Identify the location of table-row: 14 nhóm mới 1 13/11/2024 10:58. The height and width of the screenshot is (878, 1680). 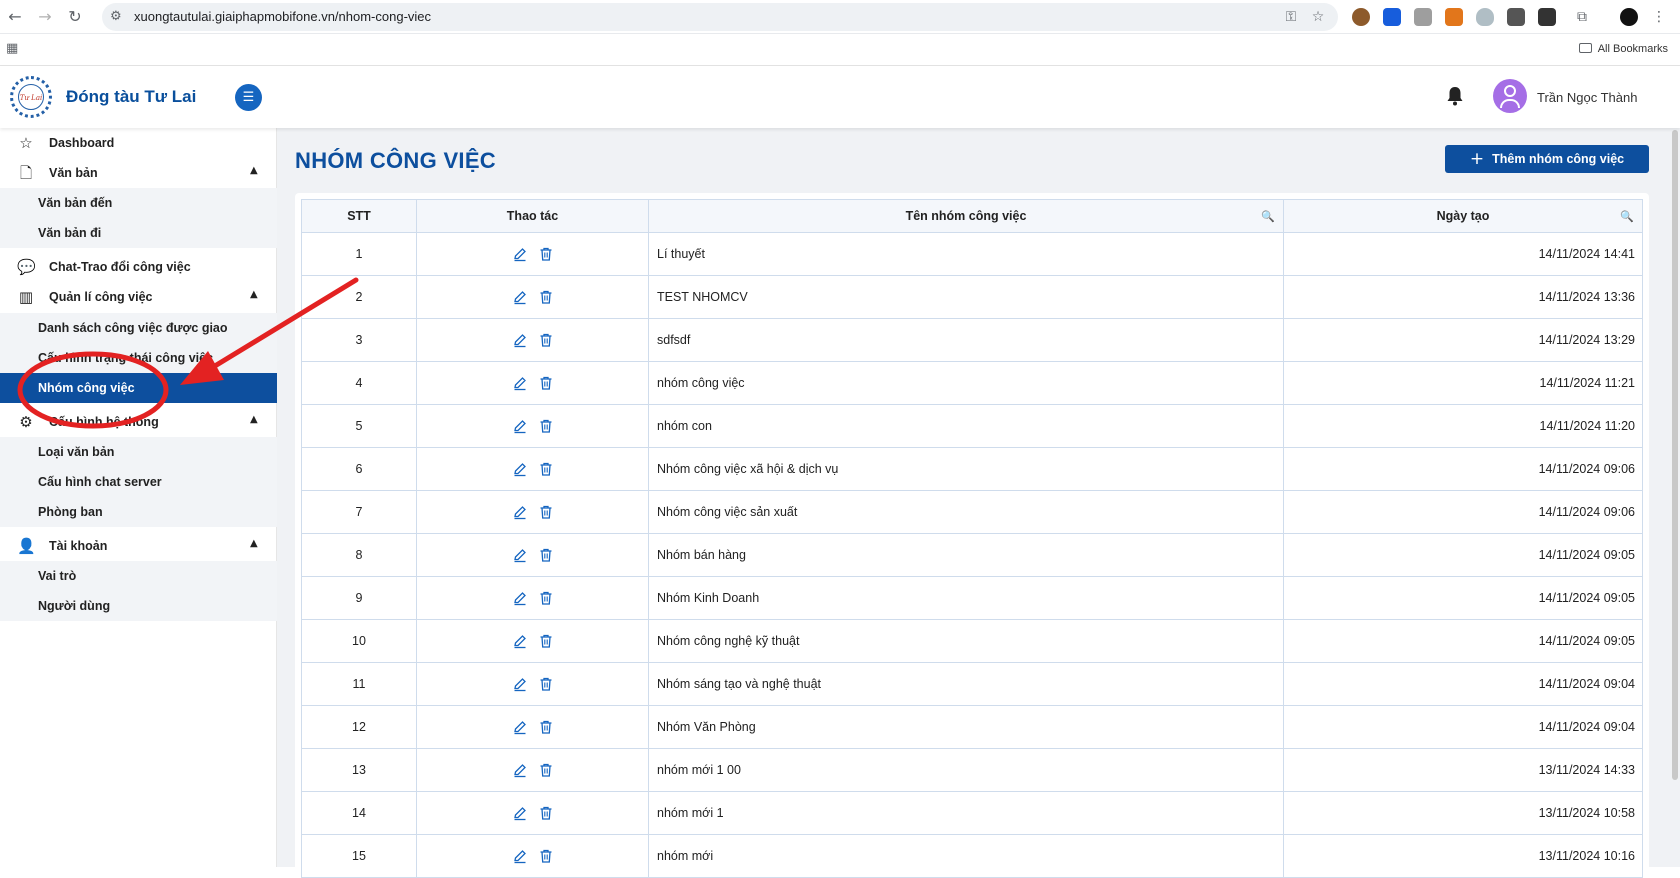
(972, 813).